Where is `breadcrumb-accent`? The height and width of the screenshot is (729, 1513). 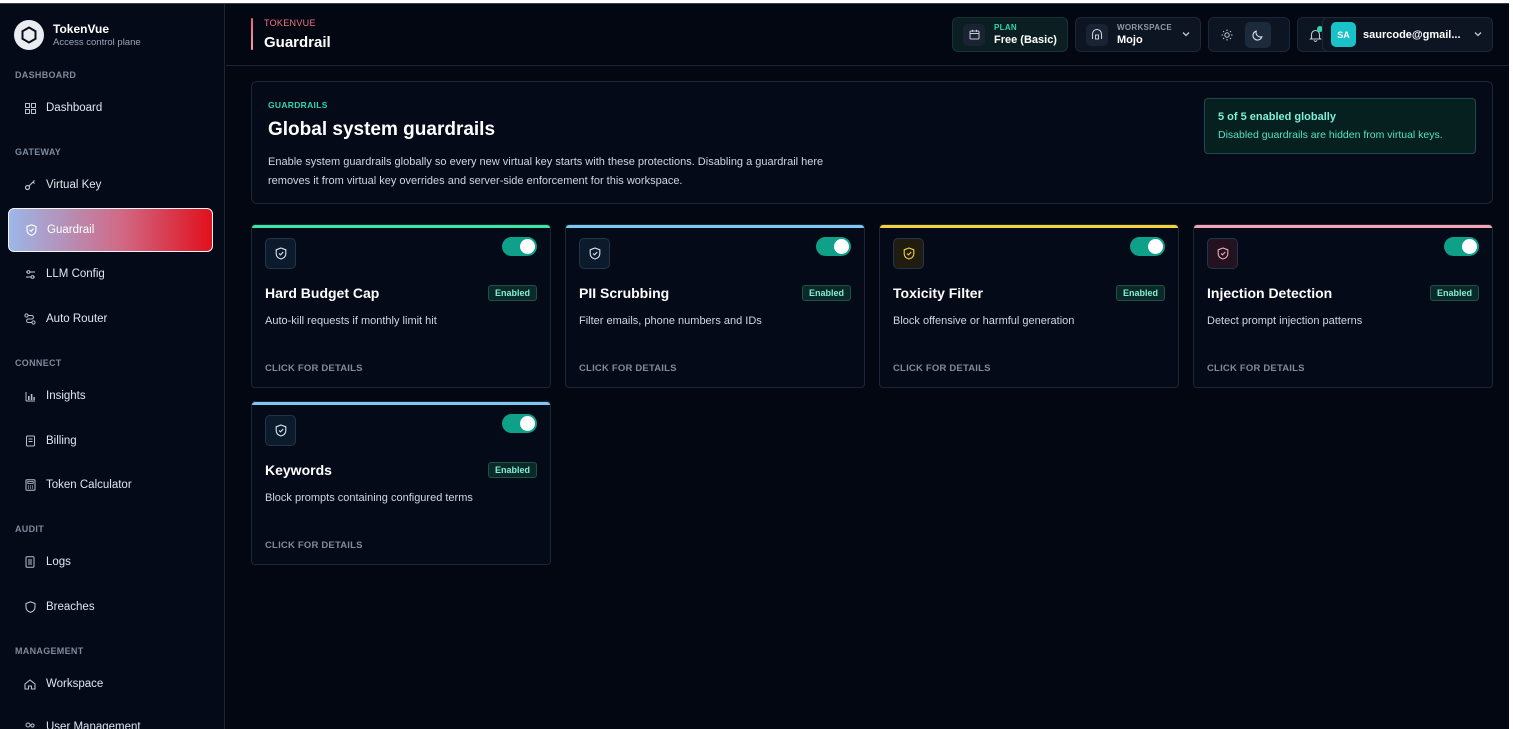
breadcrumb-accent is located at coordinates (252, 34).